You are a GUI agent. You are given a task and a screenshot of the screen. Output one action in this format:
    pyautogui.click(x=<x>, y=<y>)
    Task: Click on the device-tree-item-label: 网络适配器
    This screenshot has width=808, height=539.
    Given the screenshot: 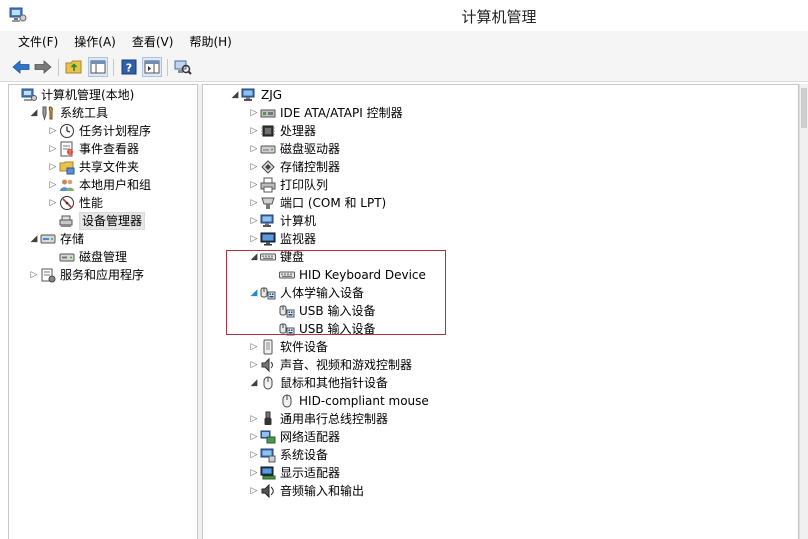 What is the action you would take?
    pyautogui.click(x=310, y=437)
    